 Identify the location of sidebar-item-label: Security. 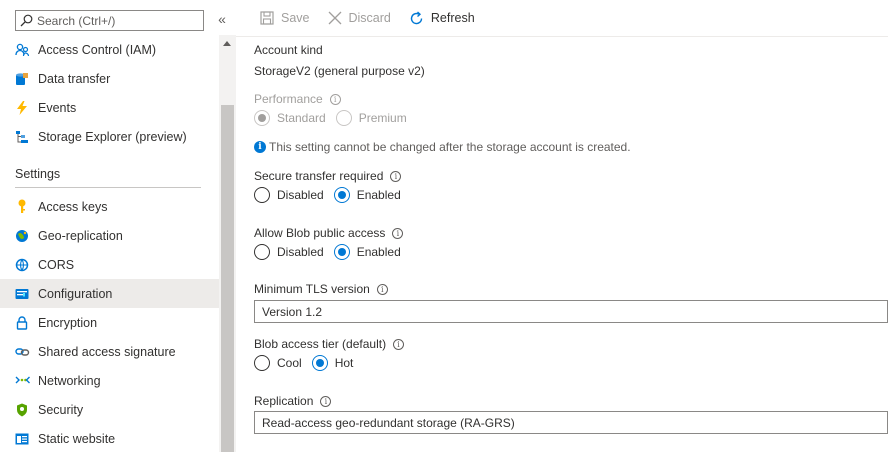
(61, 409).